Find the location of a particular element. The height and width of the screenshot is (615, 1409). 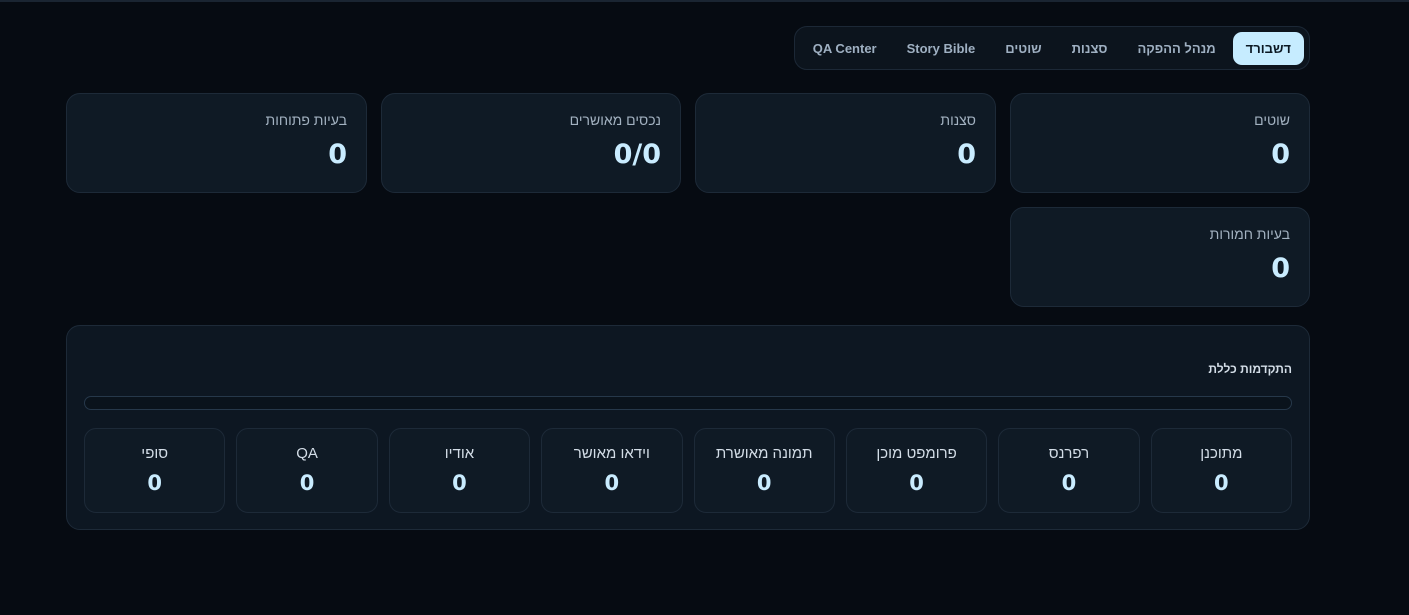

stage-label: QA is located at coordinates (307, 453).